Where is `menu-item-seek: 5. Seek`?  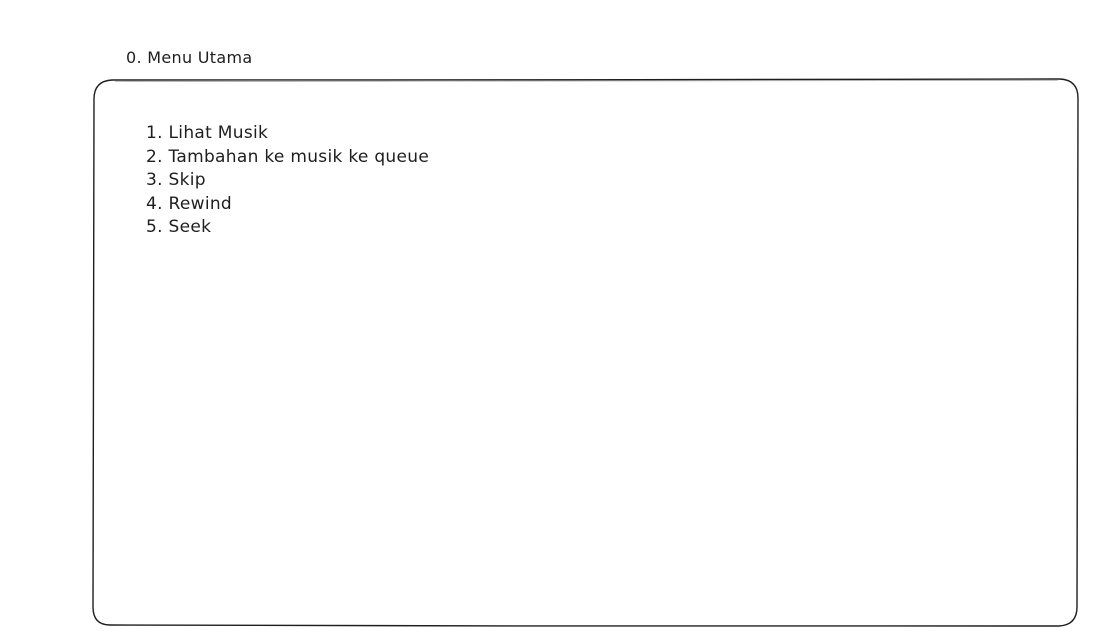
menu-item-seek: 5. Seek is located at coordinates (287, 228).